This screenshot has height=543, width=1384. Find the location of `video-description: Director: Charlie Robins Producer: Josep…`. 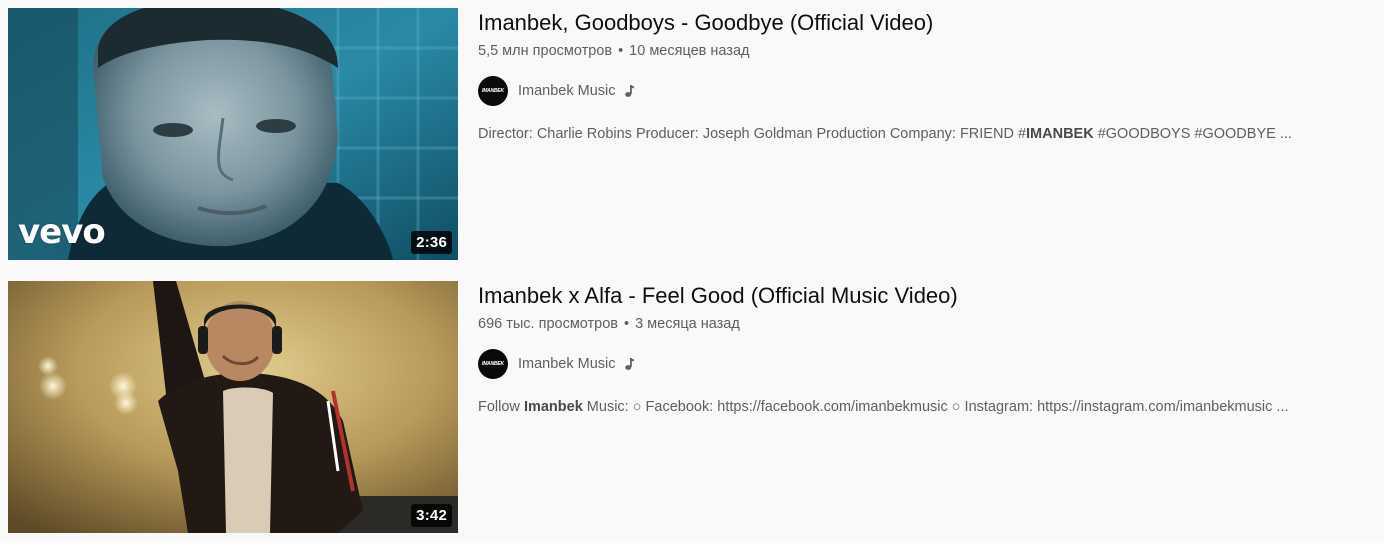

video-description: Director: Charlie Robins Producer: Josep… is located at coordinates (928, 134).